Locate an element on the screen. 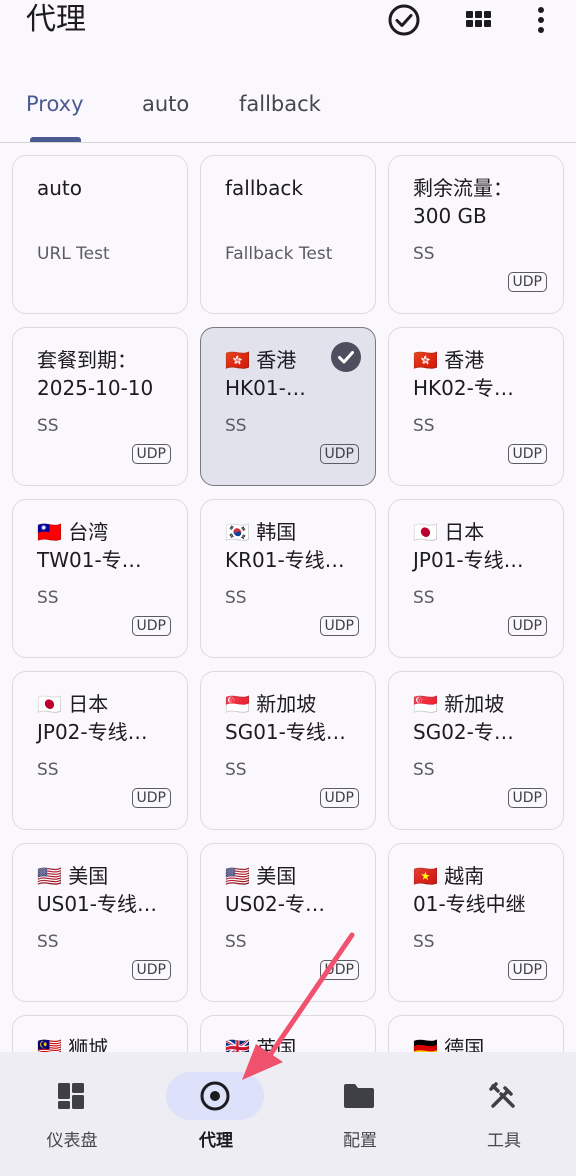  proxy-name: fallback is located at coordinates (264, 188).